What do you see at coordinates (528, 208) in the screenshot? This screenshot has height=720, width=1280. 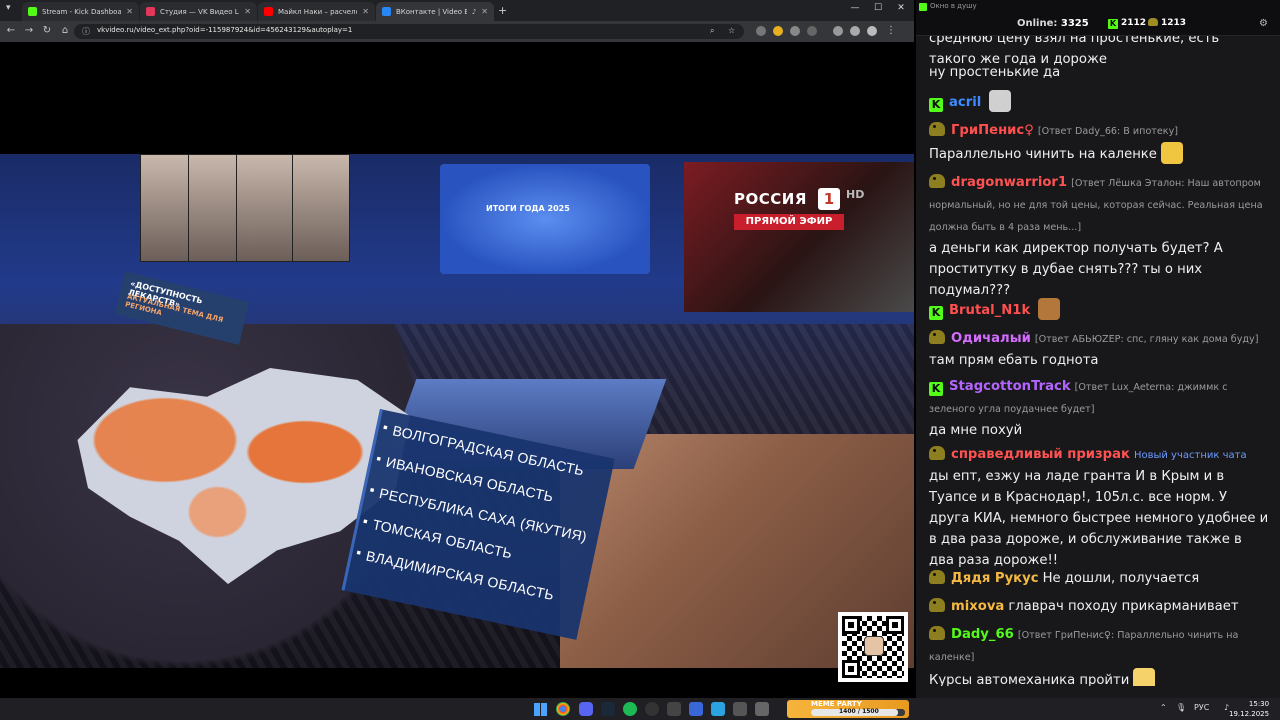 I see `map-screen-label: ИТОГИ ГОДА 2025` at bounding box center [528, 208].